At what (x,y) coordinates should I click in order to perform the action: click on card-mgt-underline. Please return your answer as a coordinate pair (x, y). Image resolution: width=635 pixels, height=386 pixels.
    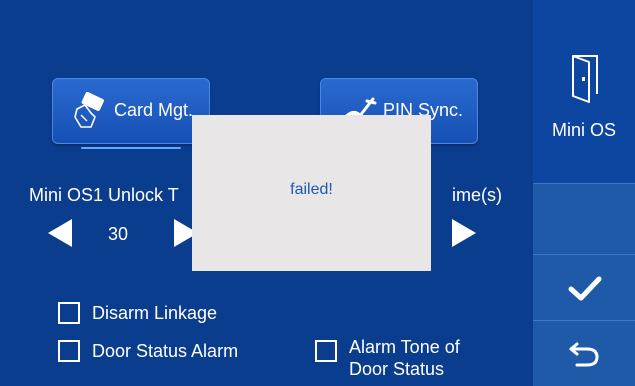
    Looking at the image, I should click on (131, 148).